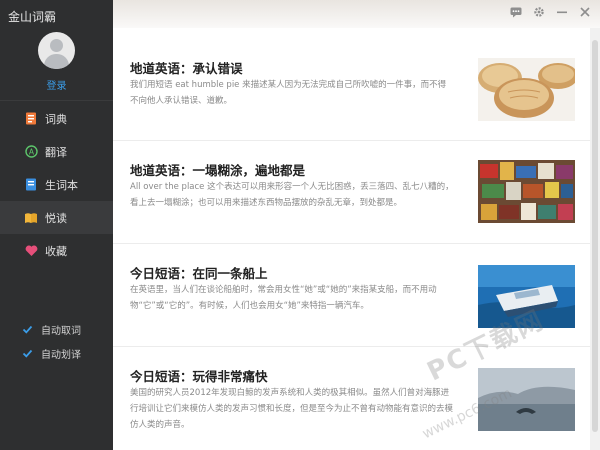 This screenshot has height=450, width=600. What do you see at coordinates (186, 67) in the screenshot?
I see `article-title: 地道英语：承认错误` at bounding box center [186, 67].